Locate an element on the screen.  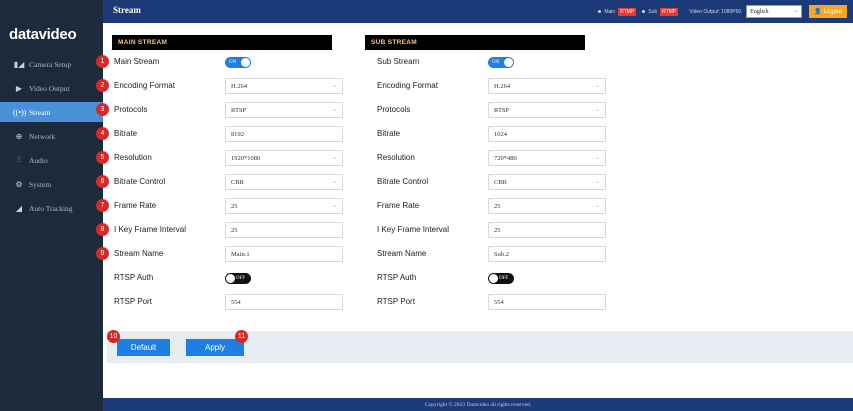
stream-icon: ((•)) is located at coordinates (20, 112).